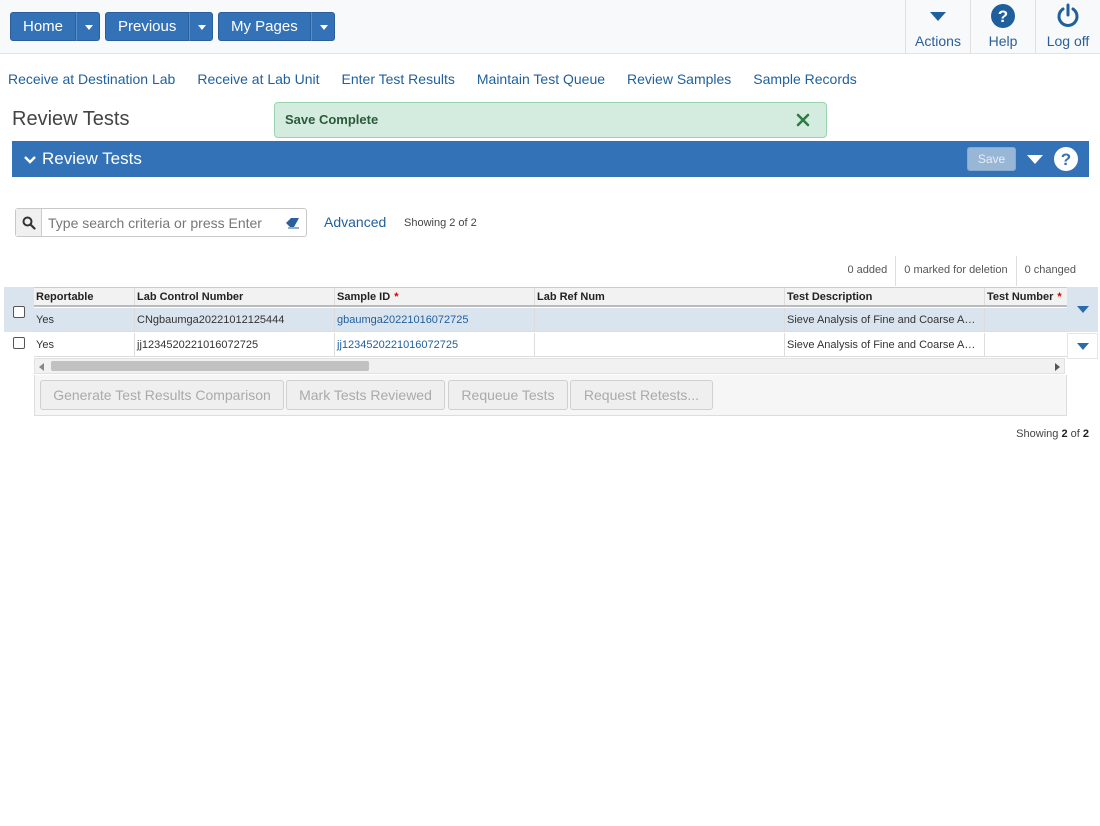  What do you see at coordinates (938, 41) in the screenshot?
I see `actions-label: Actions` at bounding box center [938, 41].